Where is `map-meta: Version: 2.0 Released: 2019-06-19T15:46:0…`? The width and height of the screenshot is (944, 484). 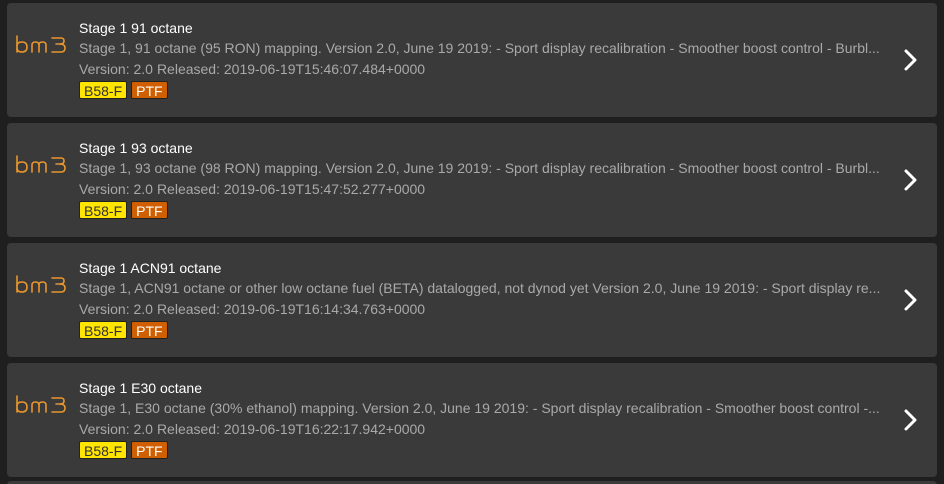 map-meta: Version: 2.0 Released: 2019-06-19T15:46:0… is located at coordinates (482, 69).